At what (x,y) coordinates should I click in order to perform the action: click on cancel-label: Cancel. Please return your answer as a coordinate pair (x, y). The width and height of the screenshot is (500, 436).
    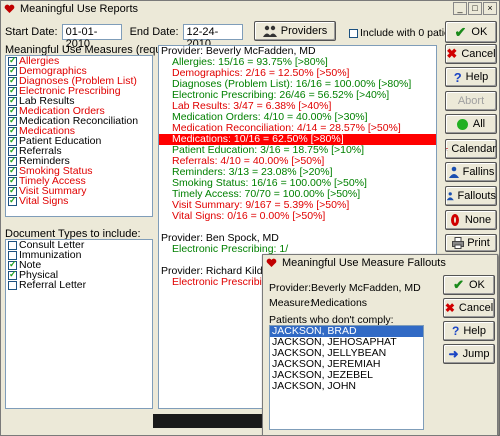
    Looking at the image, I should click on (478, 54).